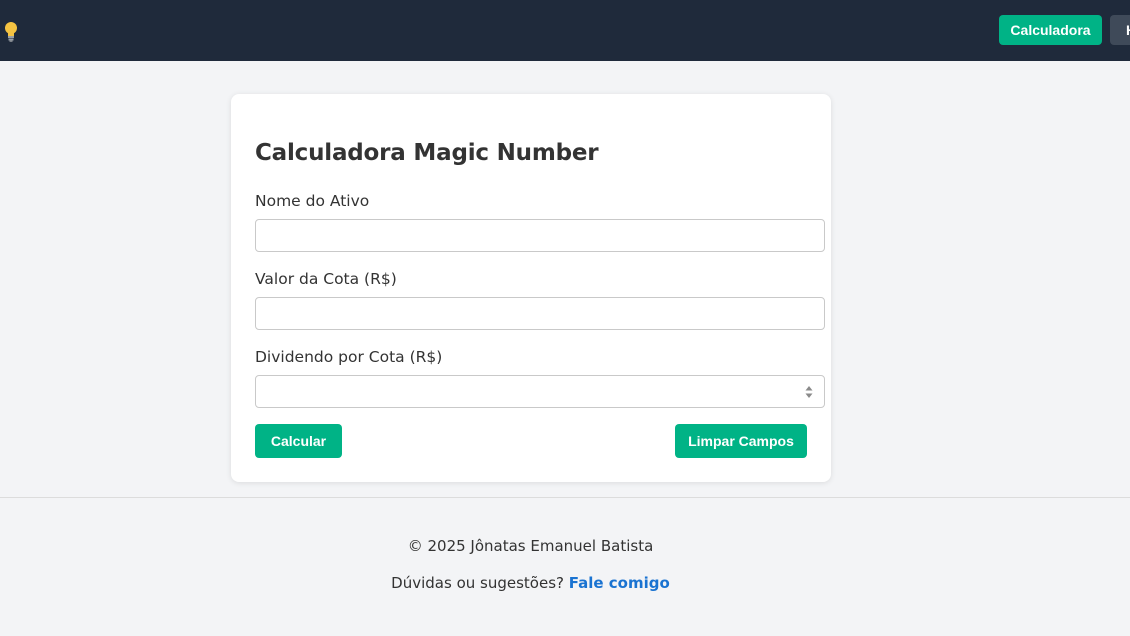  I want to click on share-price-label: Valor da Cota (R$), so click(326, 279).